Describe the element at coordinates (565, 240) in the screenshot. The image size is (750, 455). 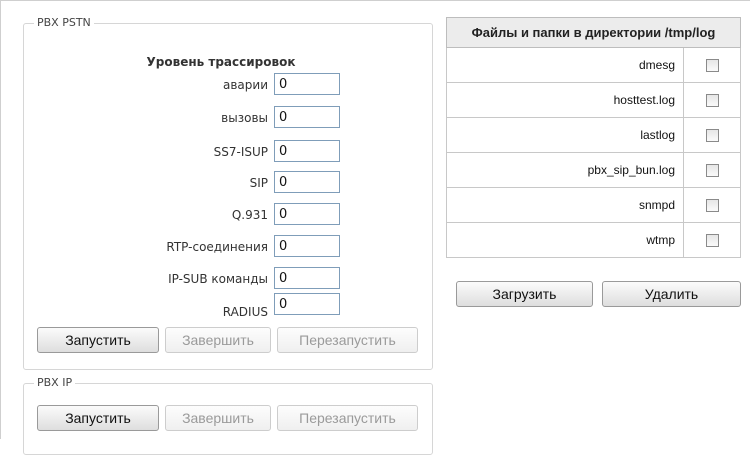
I see `file-name: wtmp` at that location.